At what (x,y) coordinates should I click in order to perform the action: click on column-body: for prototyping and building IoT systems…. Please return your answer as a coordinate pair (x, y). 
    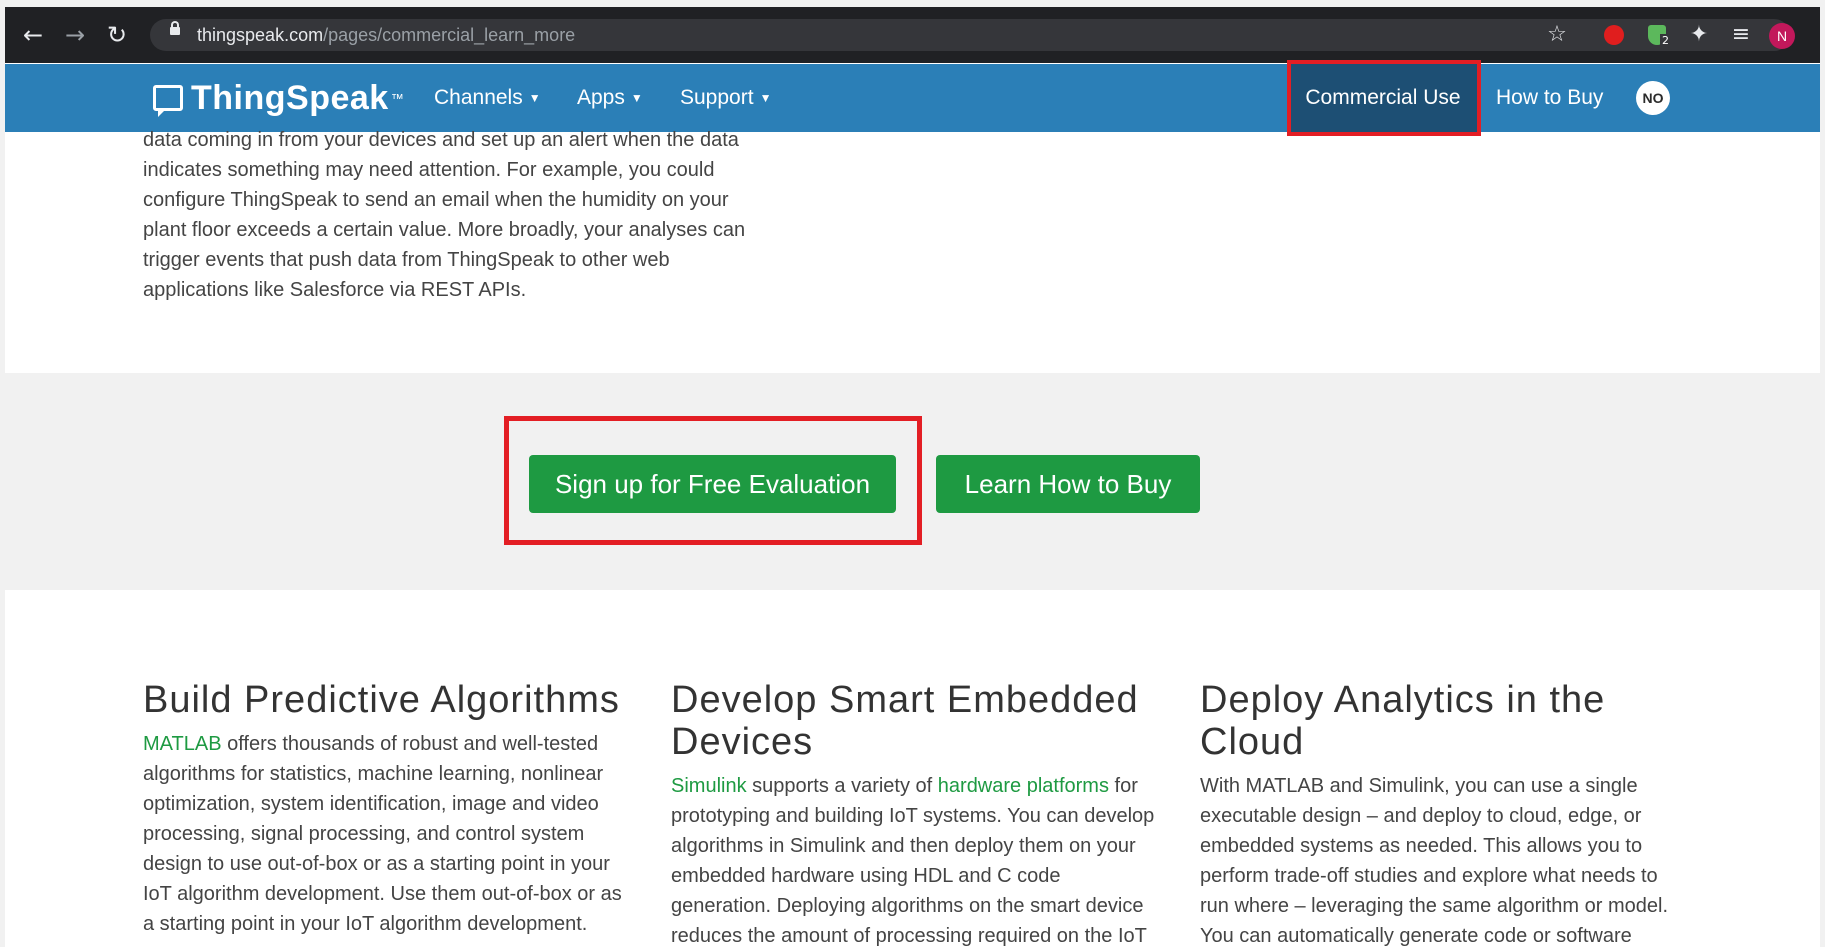
    Looking at the image, I should click on (913, 861).